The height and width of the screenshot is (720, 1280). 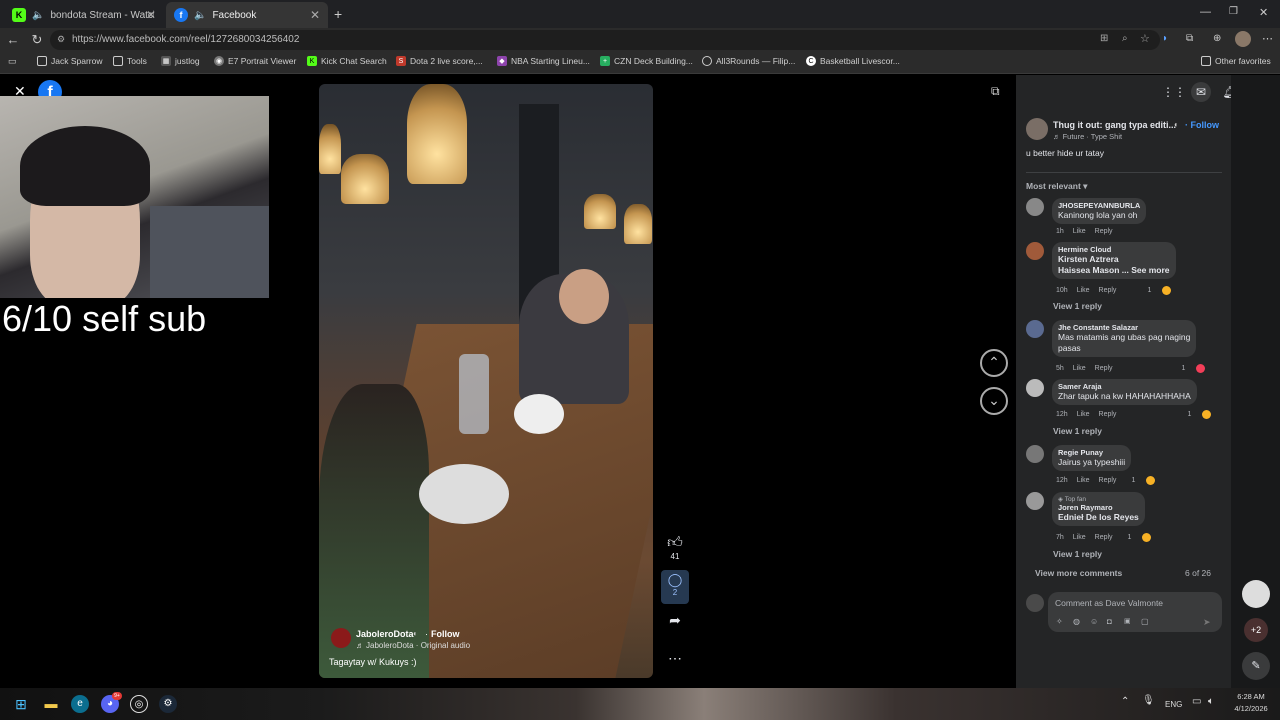 I want to click on commenter-name: Hermine Cloud, so click(x=1114, y=249).